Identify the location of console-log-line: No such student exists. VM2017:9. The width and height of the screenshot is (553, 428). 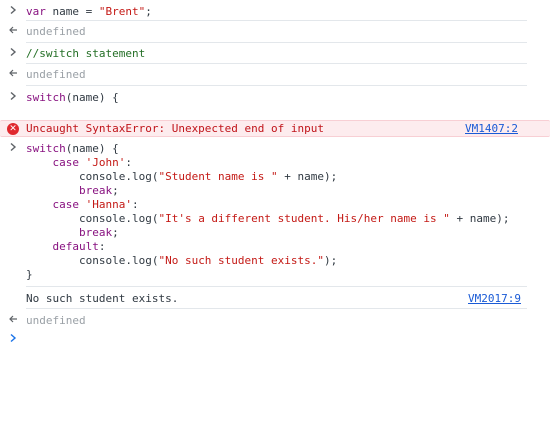
(276, 298).